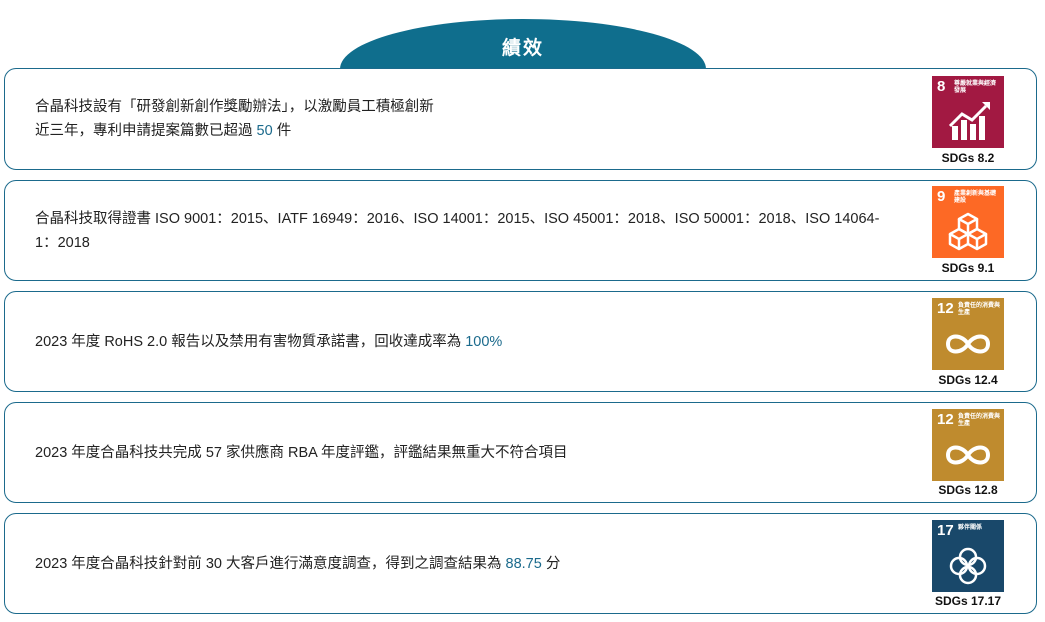 This screenshot has width=1045, height=622. I want to click on card-1-line-2: 近三年，專利申請提案篇數已超過 50 件, so click(163, 131).